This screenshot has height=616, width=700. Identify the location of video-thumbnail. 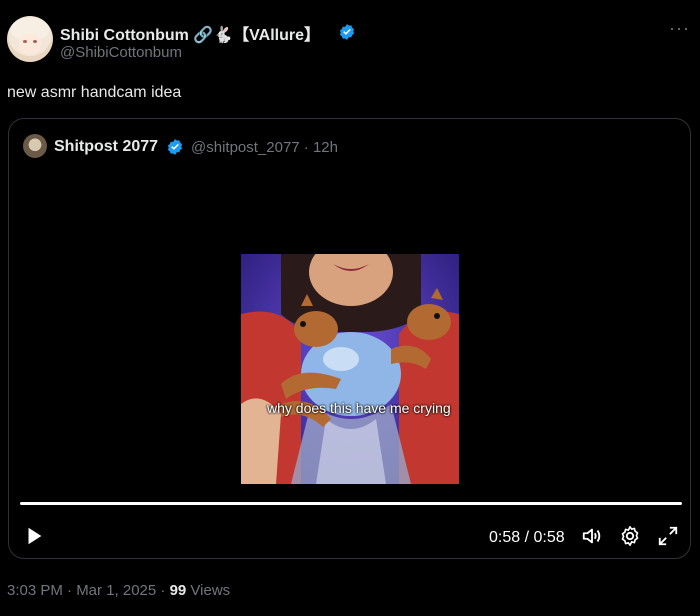
(350, 369).